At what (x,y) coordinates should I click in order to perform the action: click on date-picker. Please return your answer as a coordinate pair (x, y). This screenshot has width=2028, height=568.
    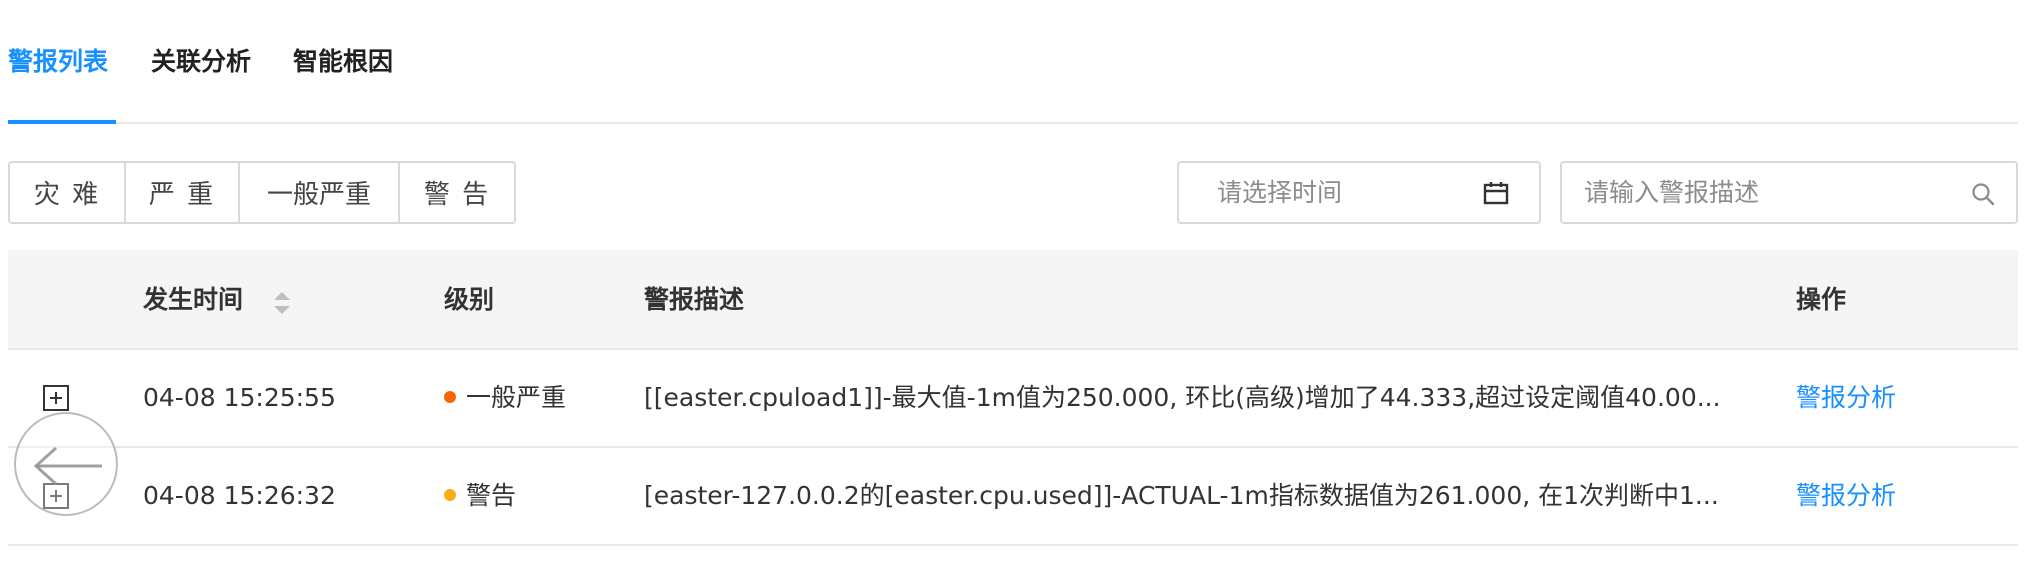
    Looking at the image, I should click on (1359, 192).